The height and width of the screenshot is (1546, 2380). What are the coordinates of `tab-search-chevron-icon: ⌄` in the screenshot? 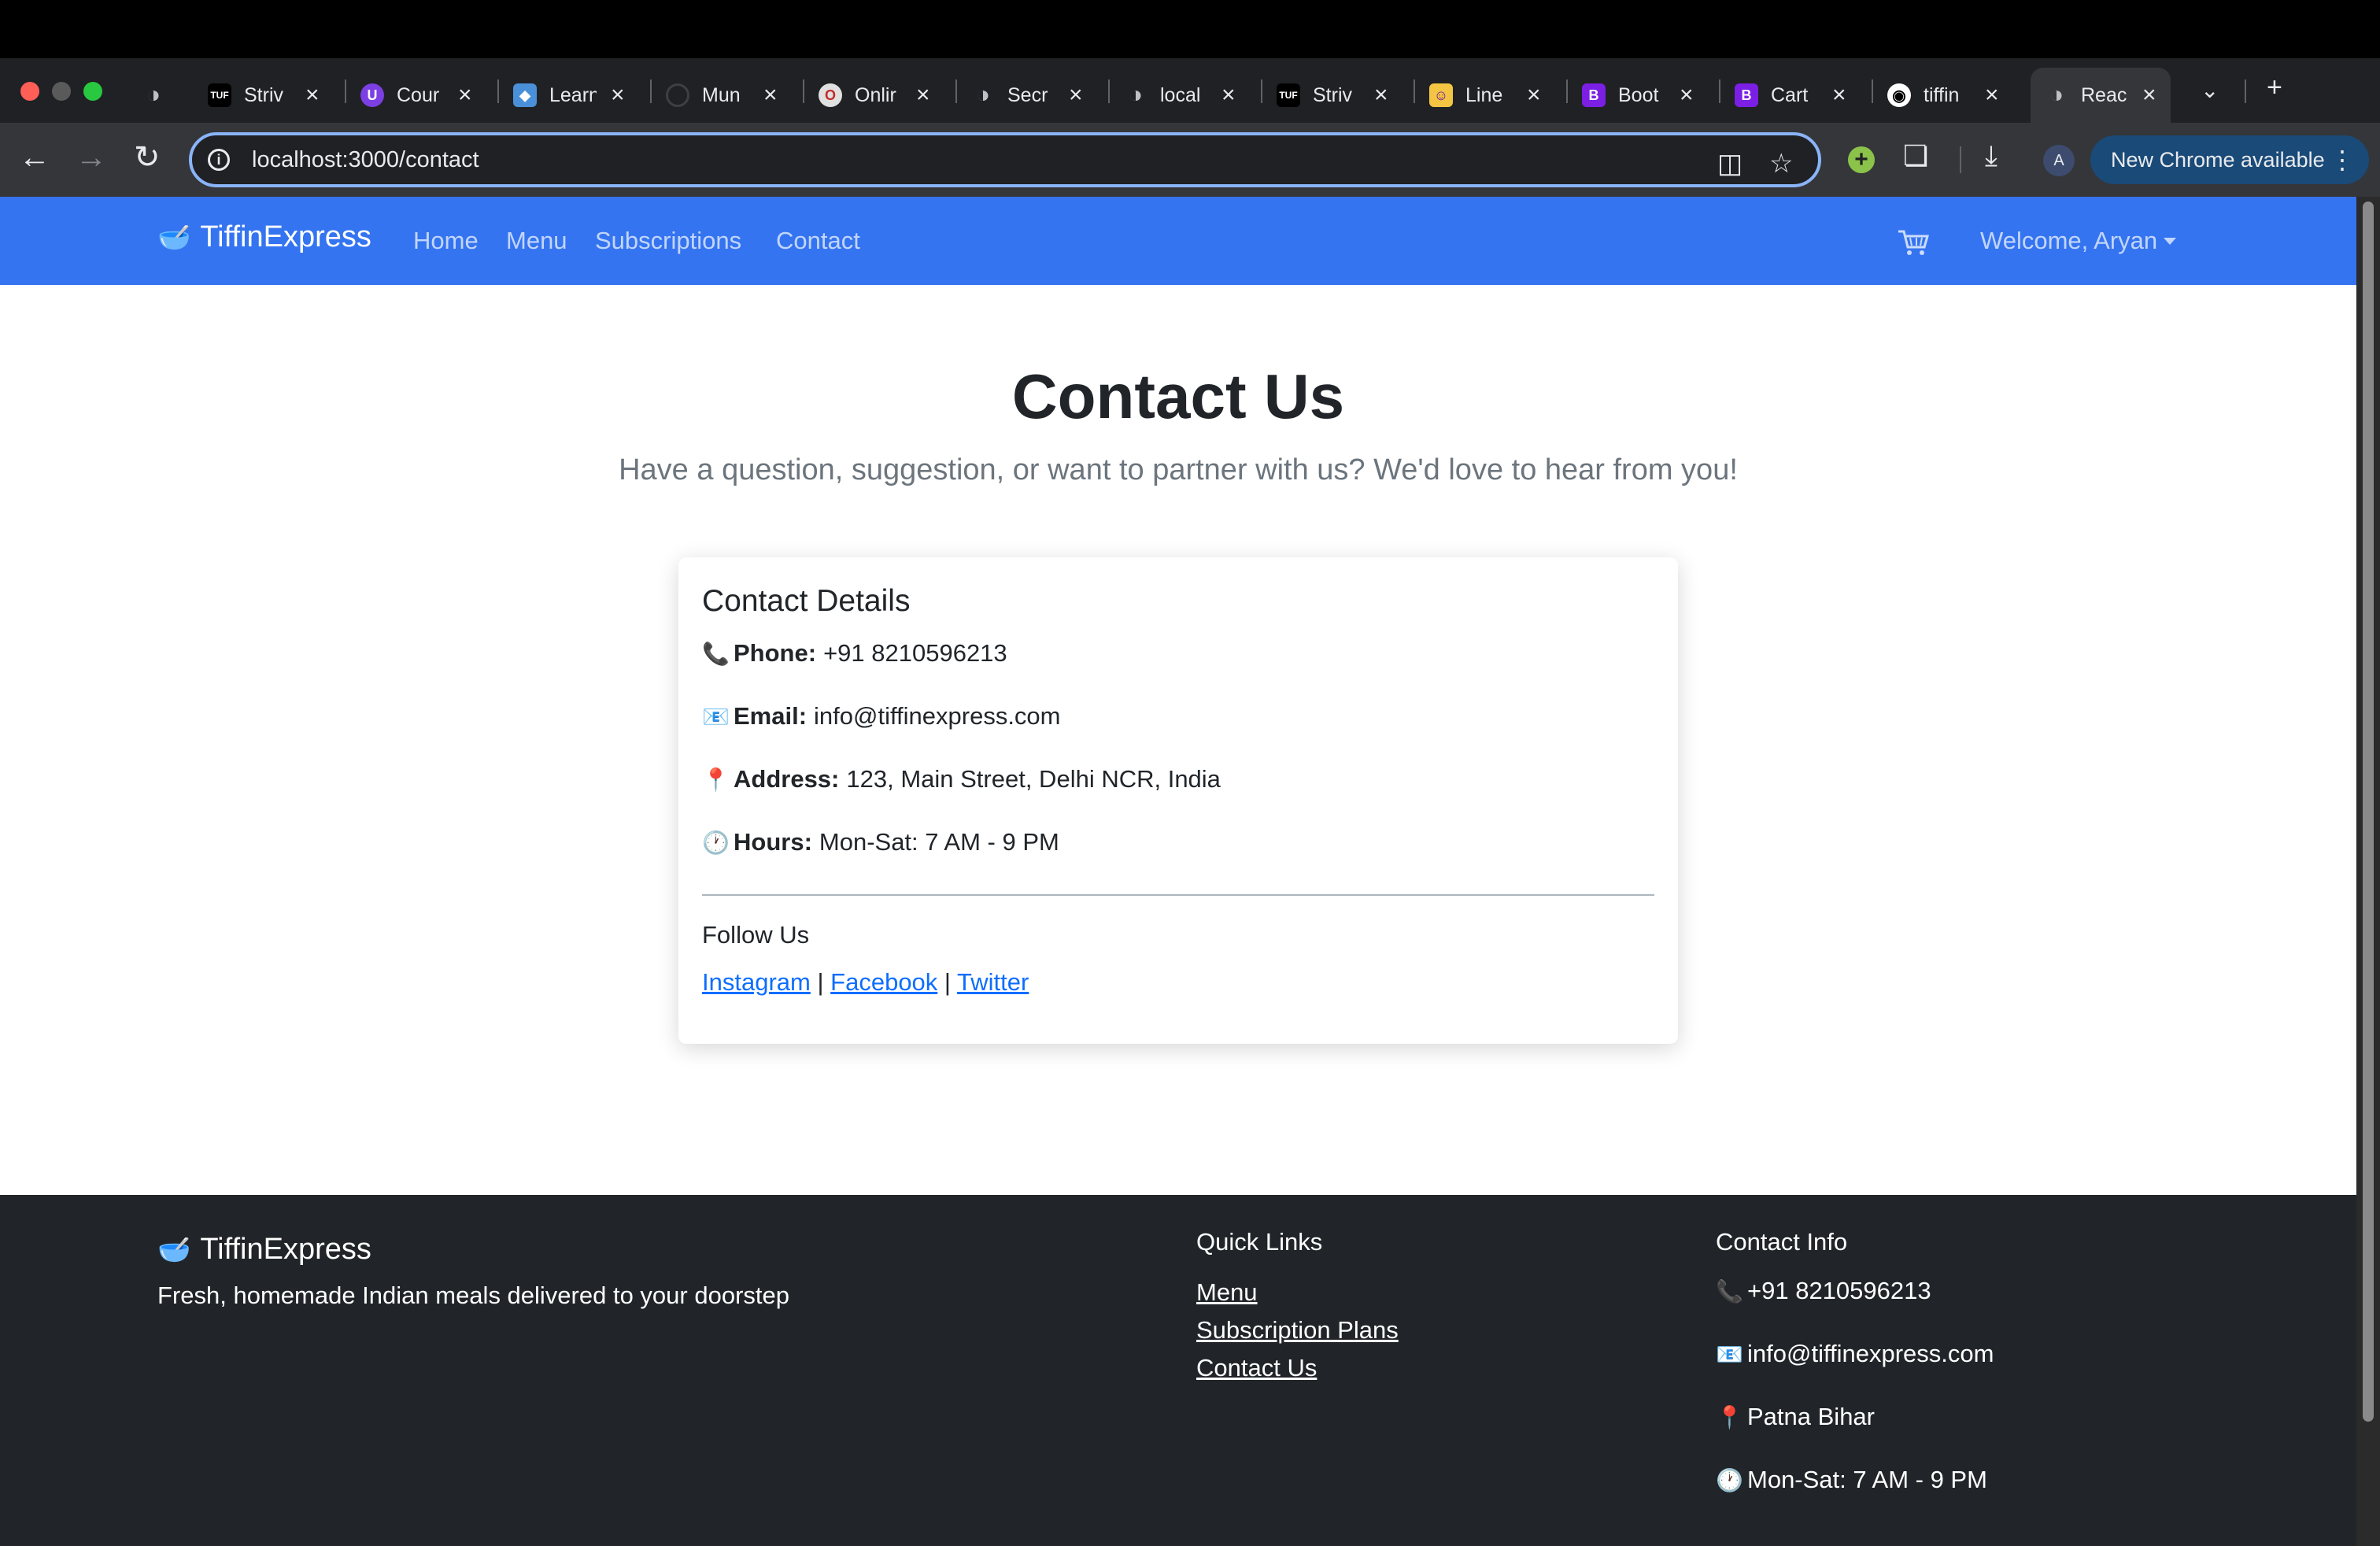 It's located at (2210, 90).